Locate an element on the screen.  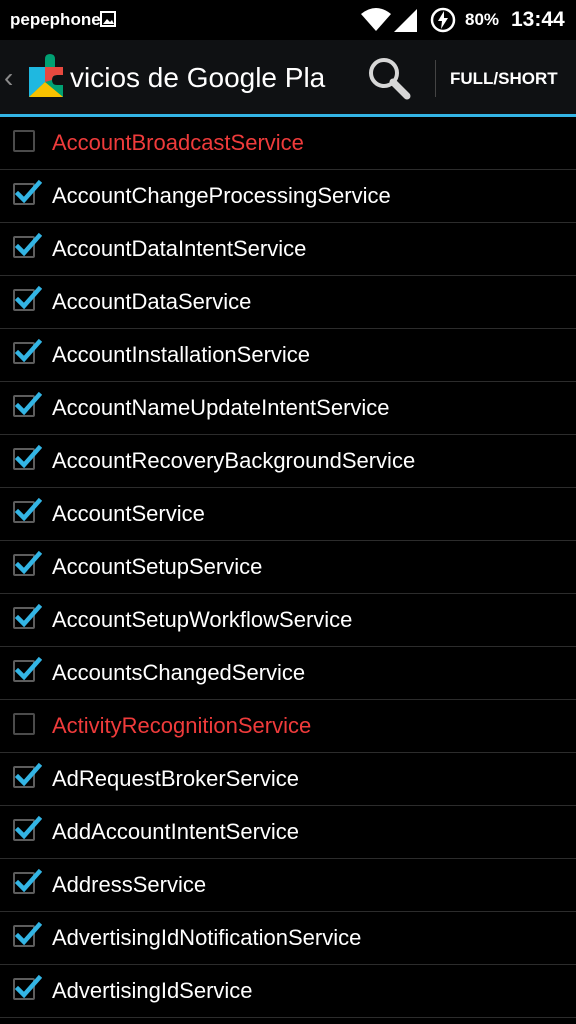
service-row: AddressService is located at coordinates (288, 885).